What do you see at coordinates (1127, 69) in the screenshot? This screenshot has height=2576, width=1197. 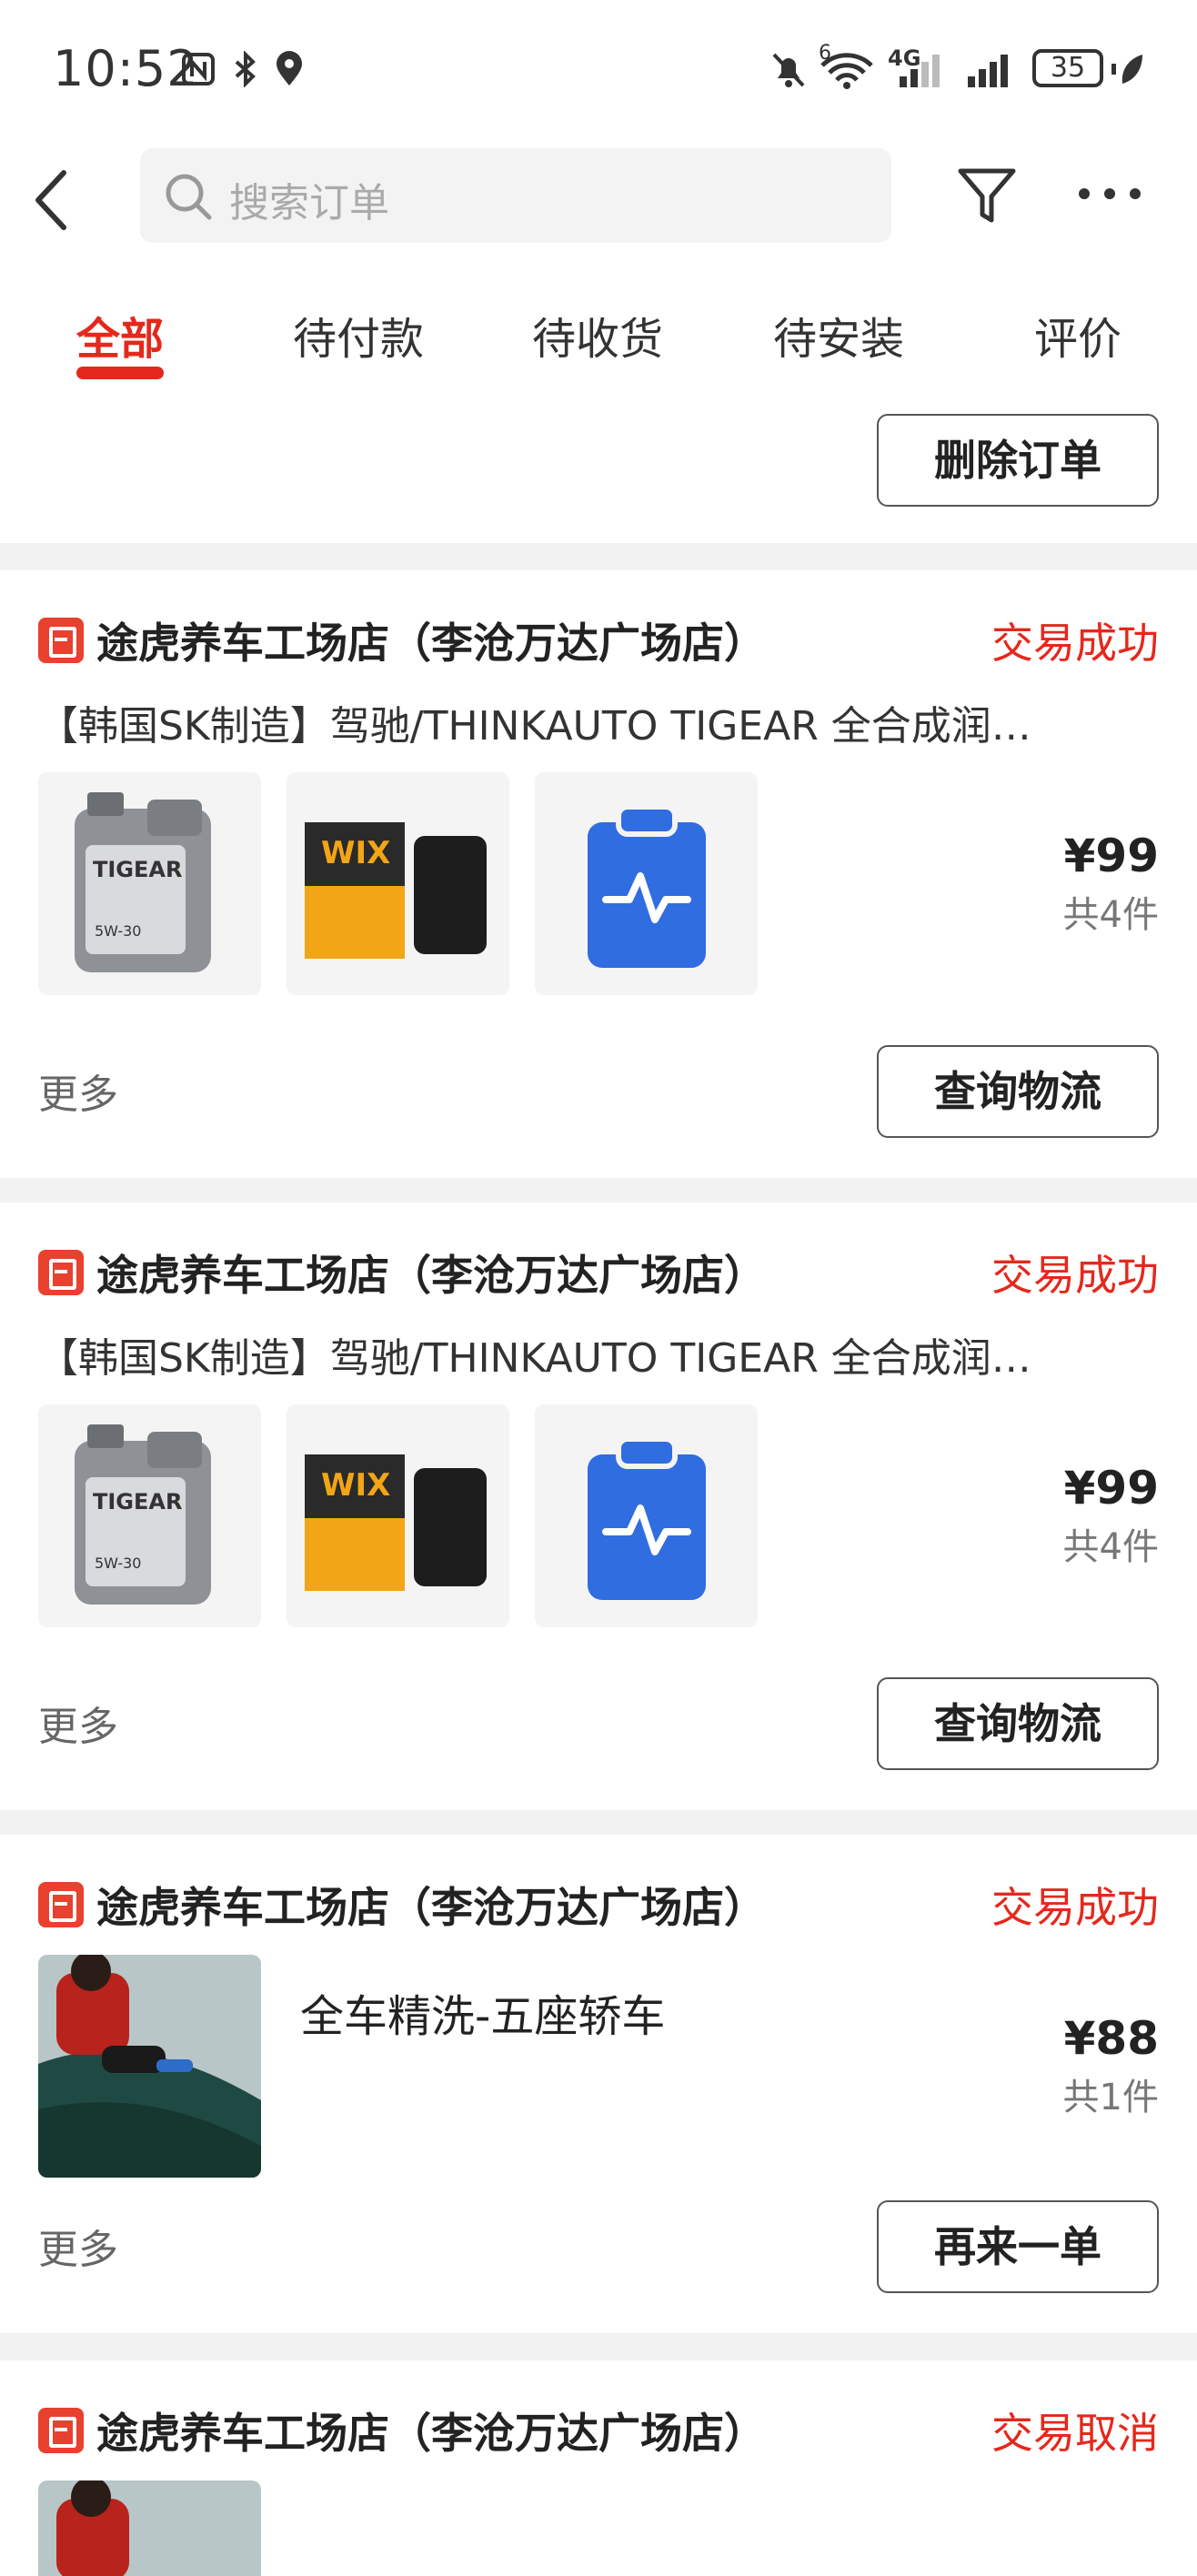 I see `leaf-icon` at bounding box center [1127, 69].